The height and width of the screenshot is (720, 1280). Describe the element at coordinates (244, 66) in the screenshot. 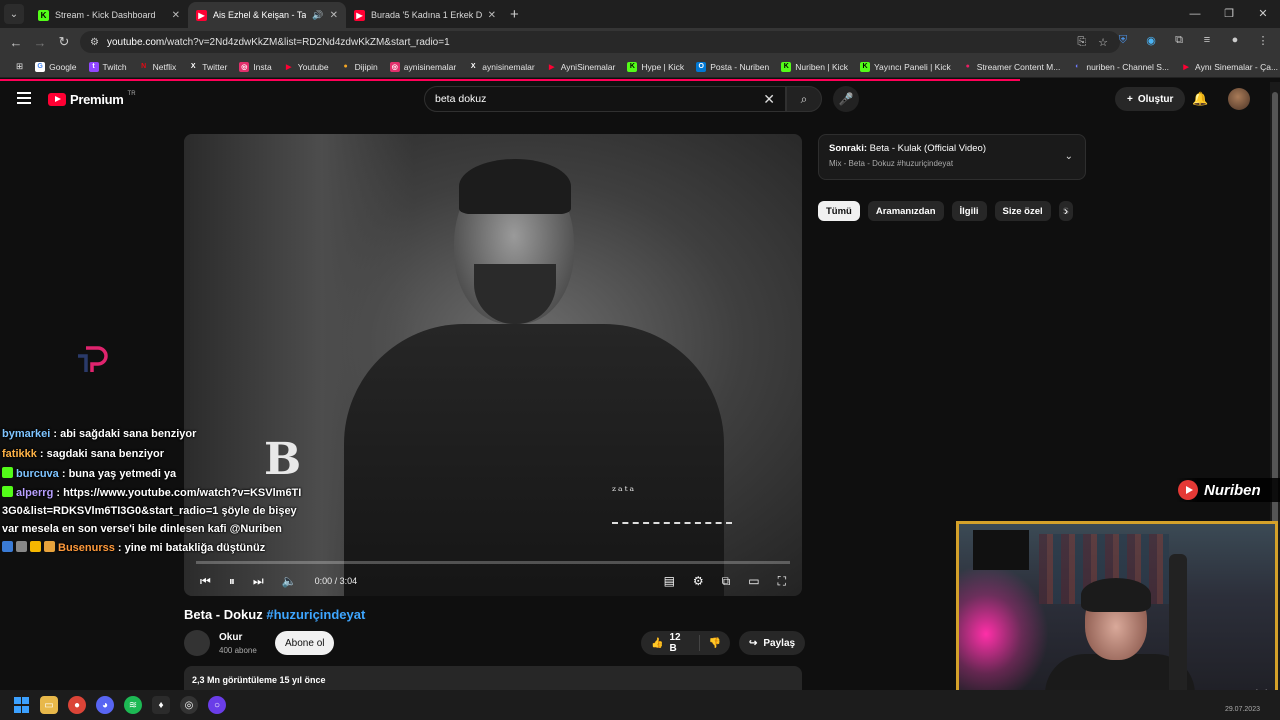

I see `instagram-icon: ◎` at that location.